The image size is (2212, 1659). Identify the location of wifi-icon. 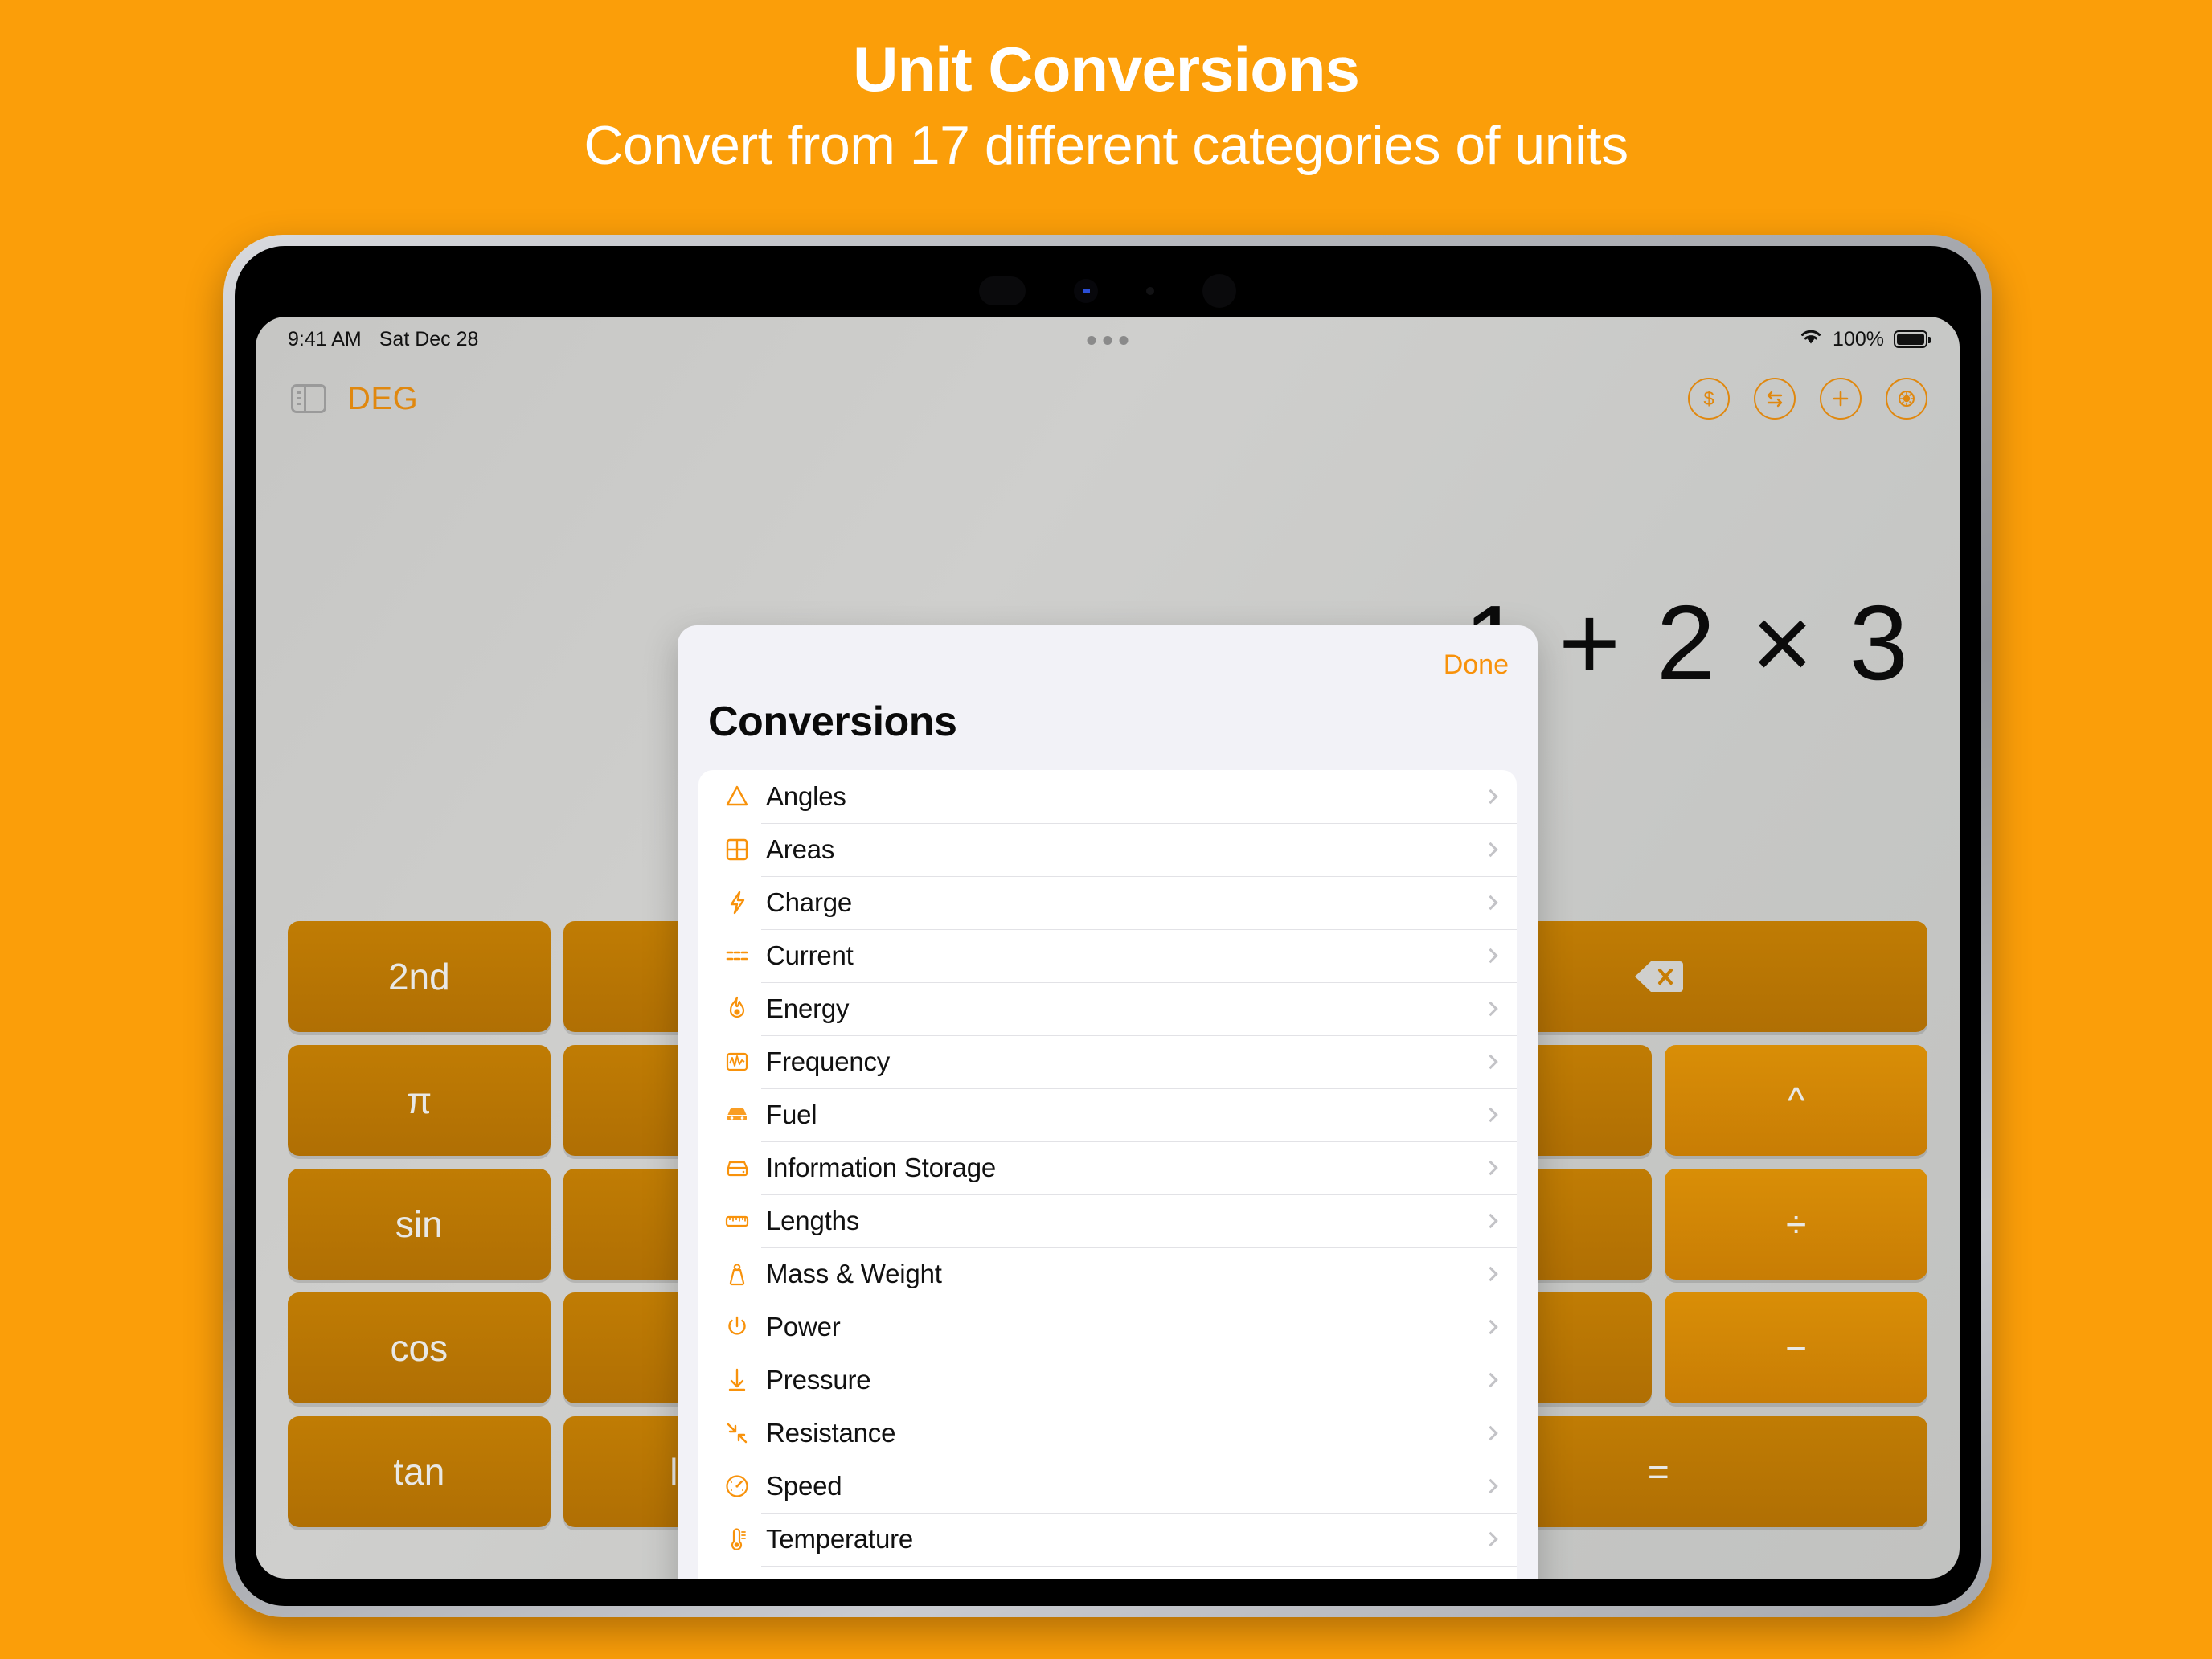
(1811, 339).